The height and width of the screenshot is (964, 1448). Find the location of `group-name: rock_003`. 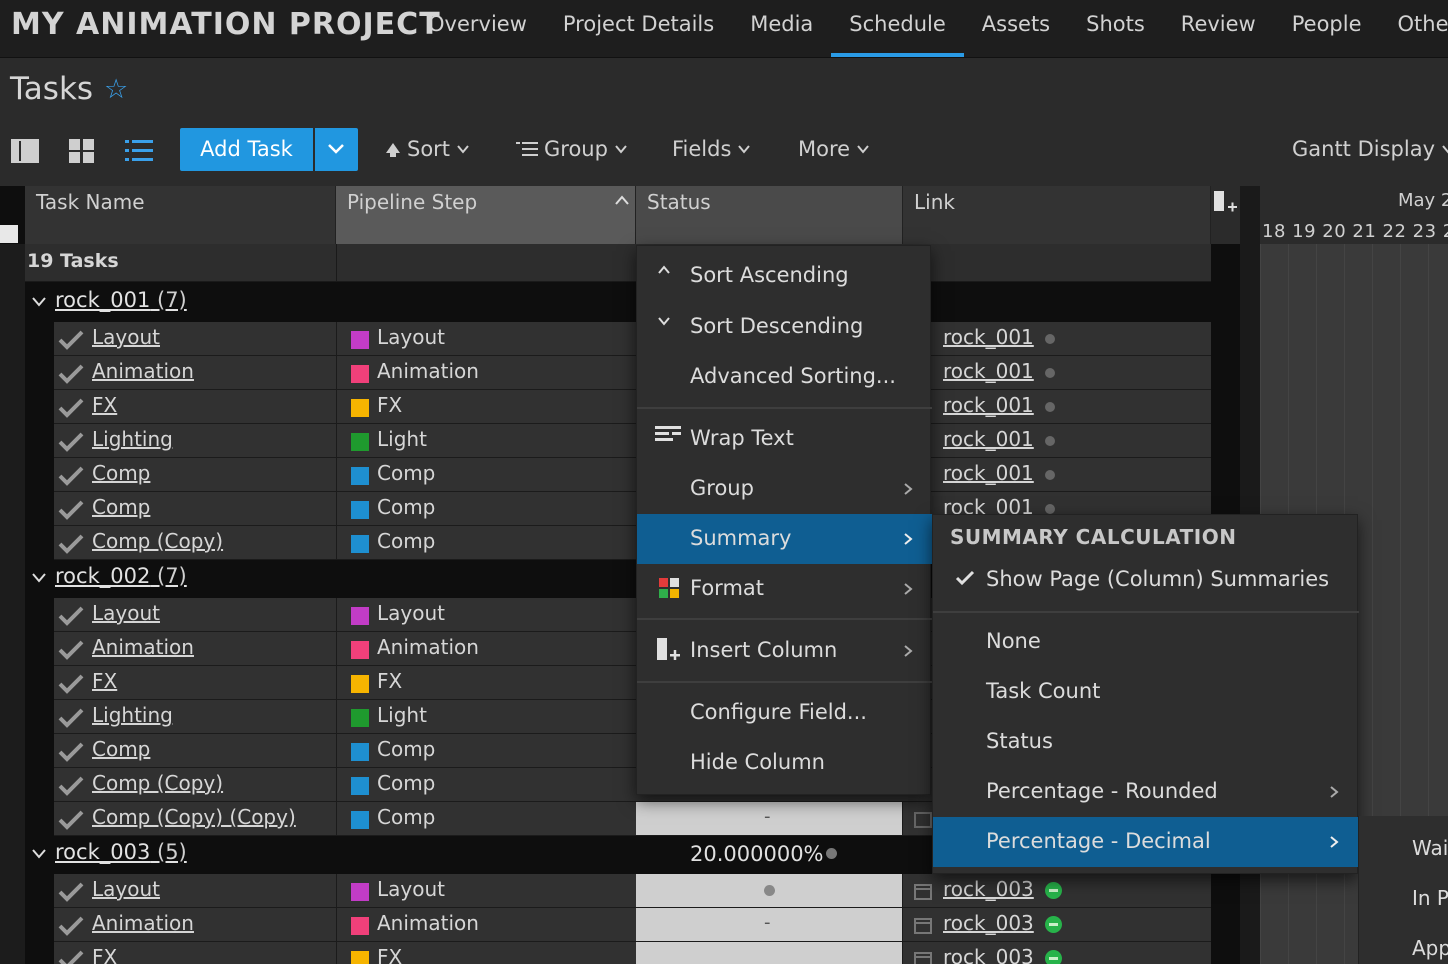

group-name: rock_003 is located at coordinates (102, 852).